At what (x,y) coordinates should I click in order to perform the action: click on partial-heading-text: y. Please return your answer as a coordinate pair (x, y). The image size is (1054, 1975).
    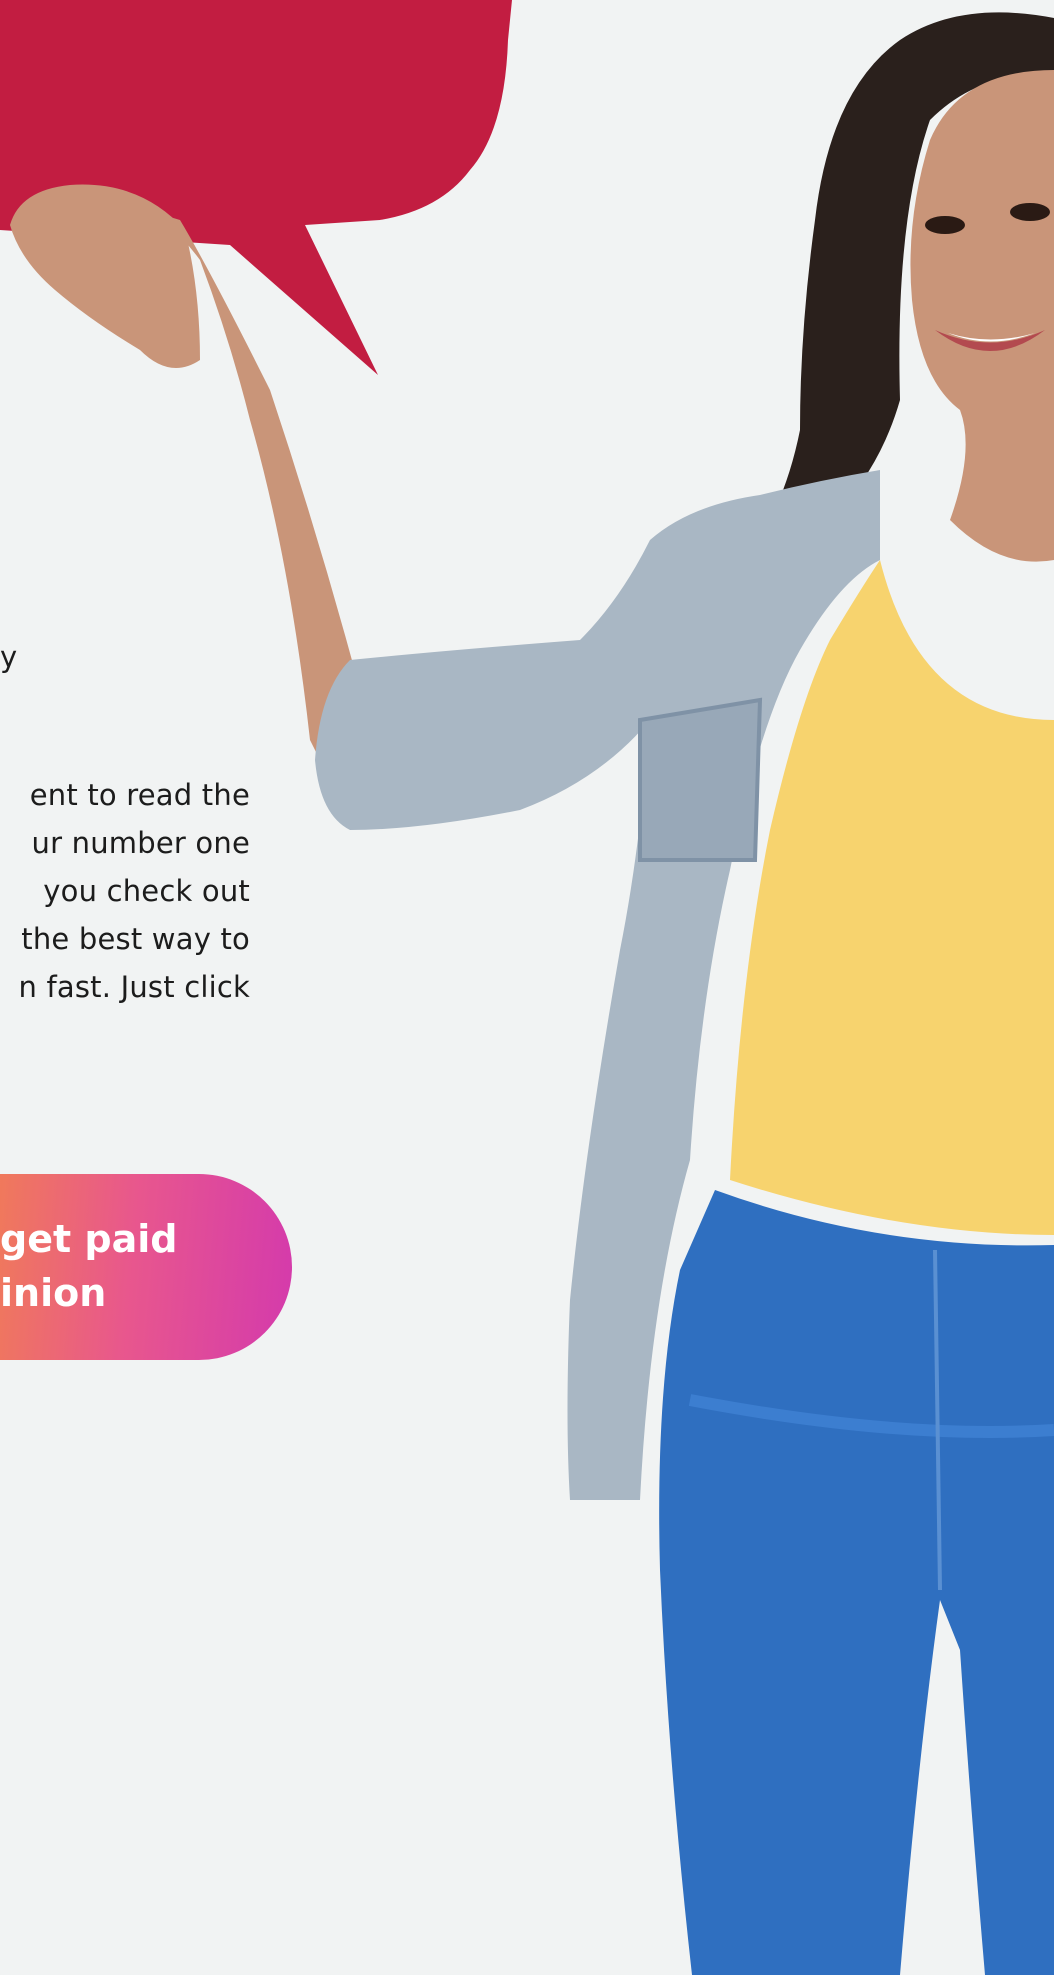
    Looking at the image, I should click on (9, 657).